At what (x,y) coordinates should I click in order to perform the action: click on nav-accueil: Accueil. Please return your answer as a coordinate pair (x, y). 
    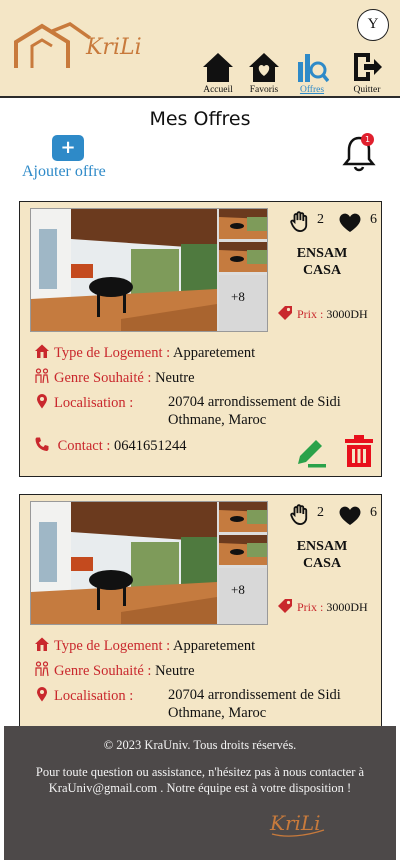
    Looking at the image, I should click on (218, 72).